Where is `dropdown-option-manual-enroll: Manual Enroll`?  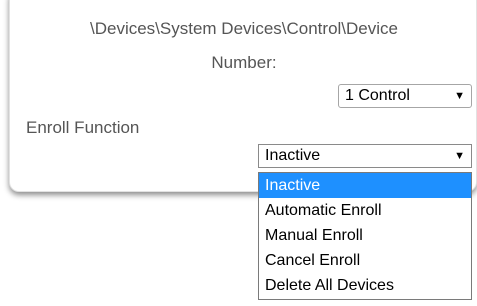
dropdown-option-manual-enroll: Manual Enroll is located at coordinates (365, 235).